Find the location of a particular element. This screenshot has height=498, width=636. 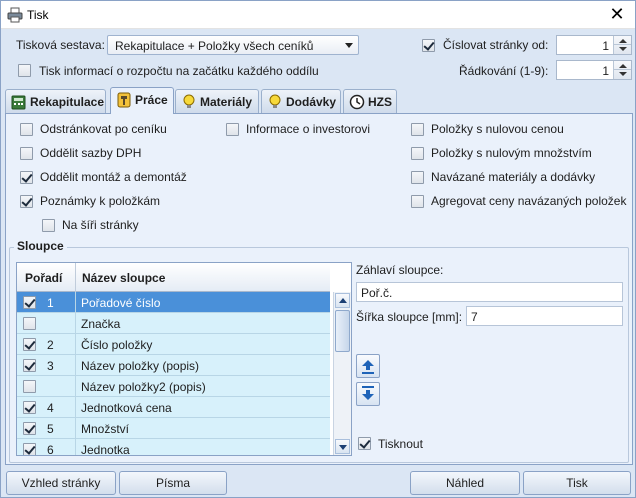

grid-scrollbar is located at coordinates (342, 373).